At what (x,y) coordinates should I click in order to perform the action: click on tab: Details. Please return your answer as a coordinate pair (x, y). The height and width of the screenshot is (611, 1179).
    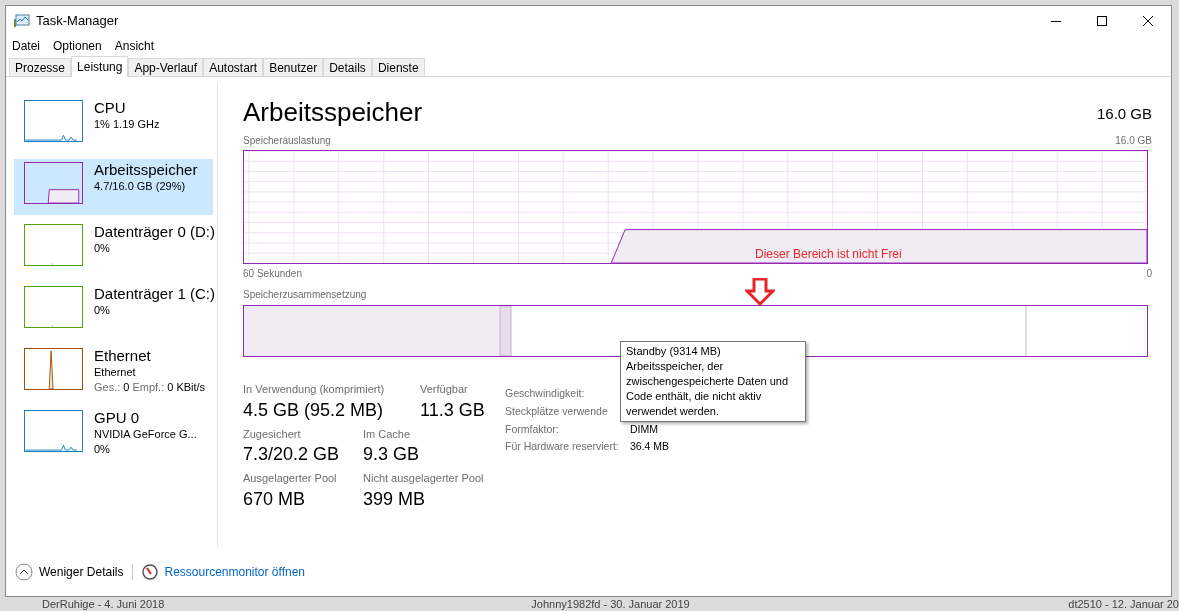
    Looking at the image, I should click on (347, 67).